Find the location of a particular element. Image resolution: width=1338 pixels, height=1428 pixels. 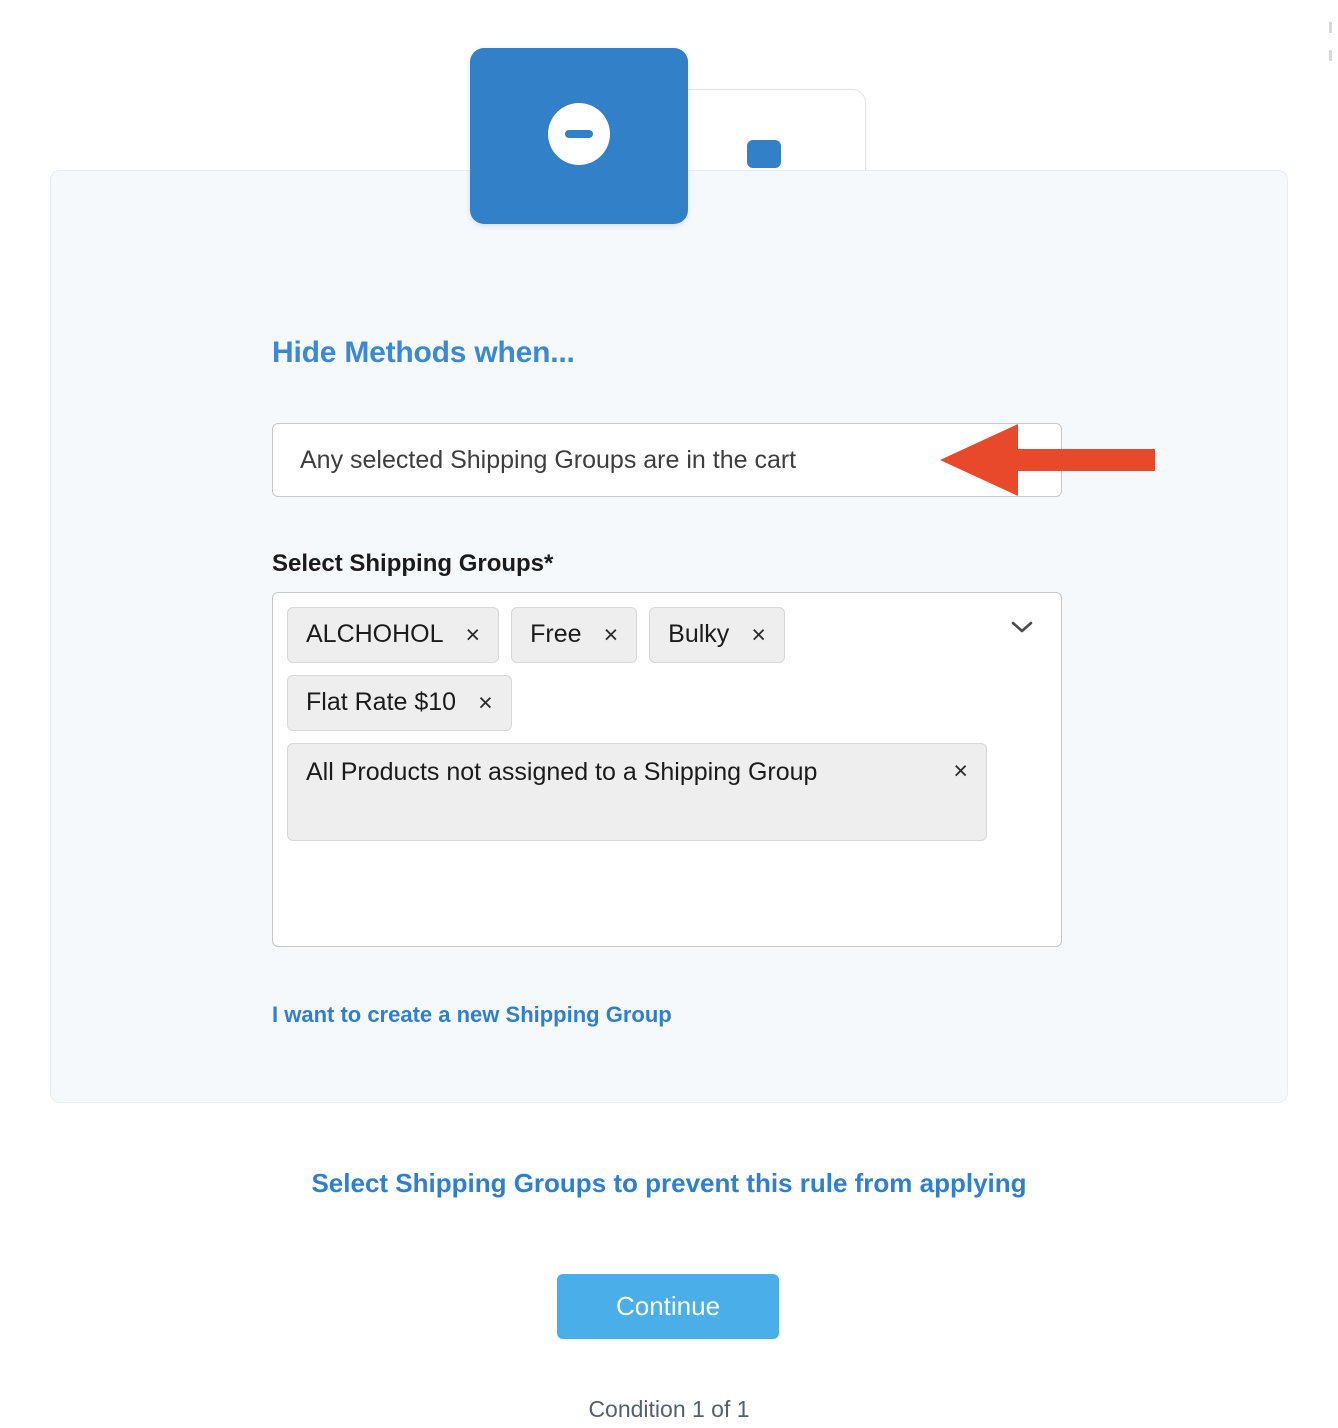

tag-label: ALCHOHOL is located at coordinates (375, 634).